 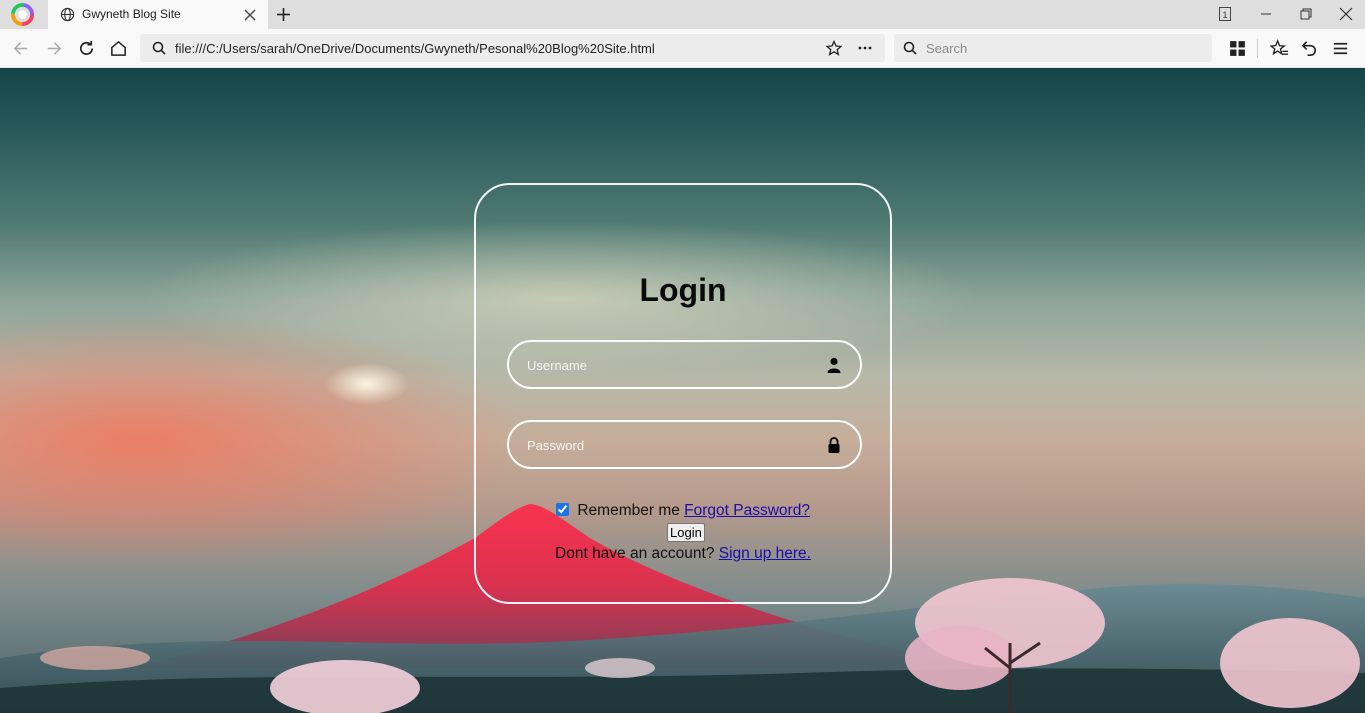 What do you see at coordinates (683, 290) in the screenshot?
I see `login-title: Login` at bounding box center [683, 290].